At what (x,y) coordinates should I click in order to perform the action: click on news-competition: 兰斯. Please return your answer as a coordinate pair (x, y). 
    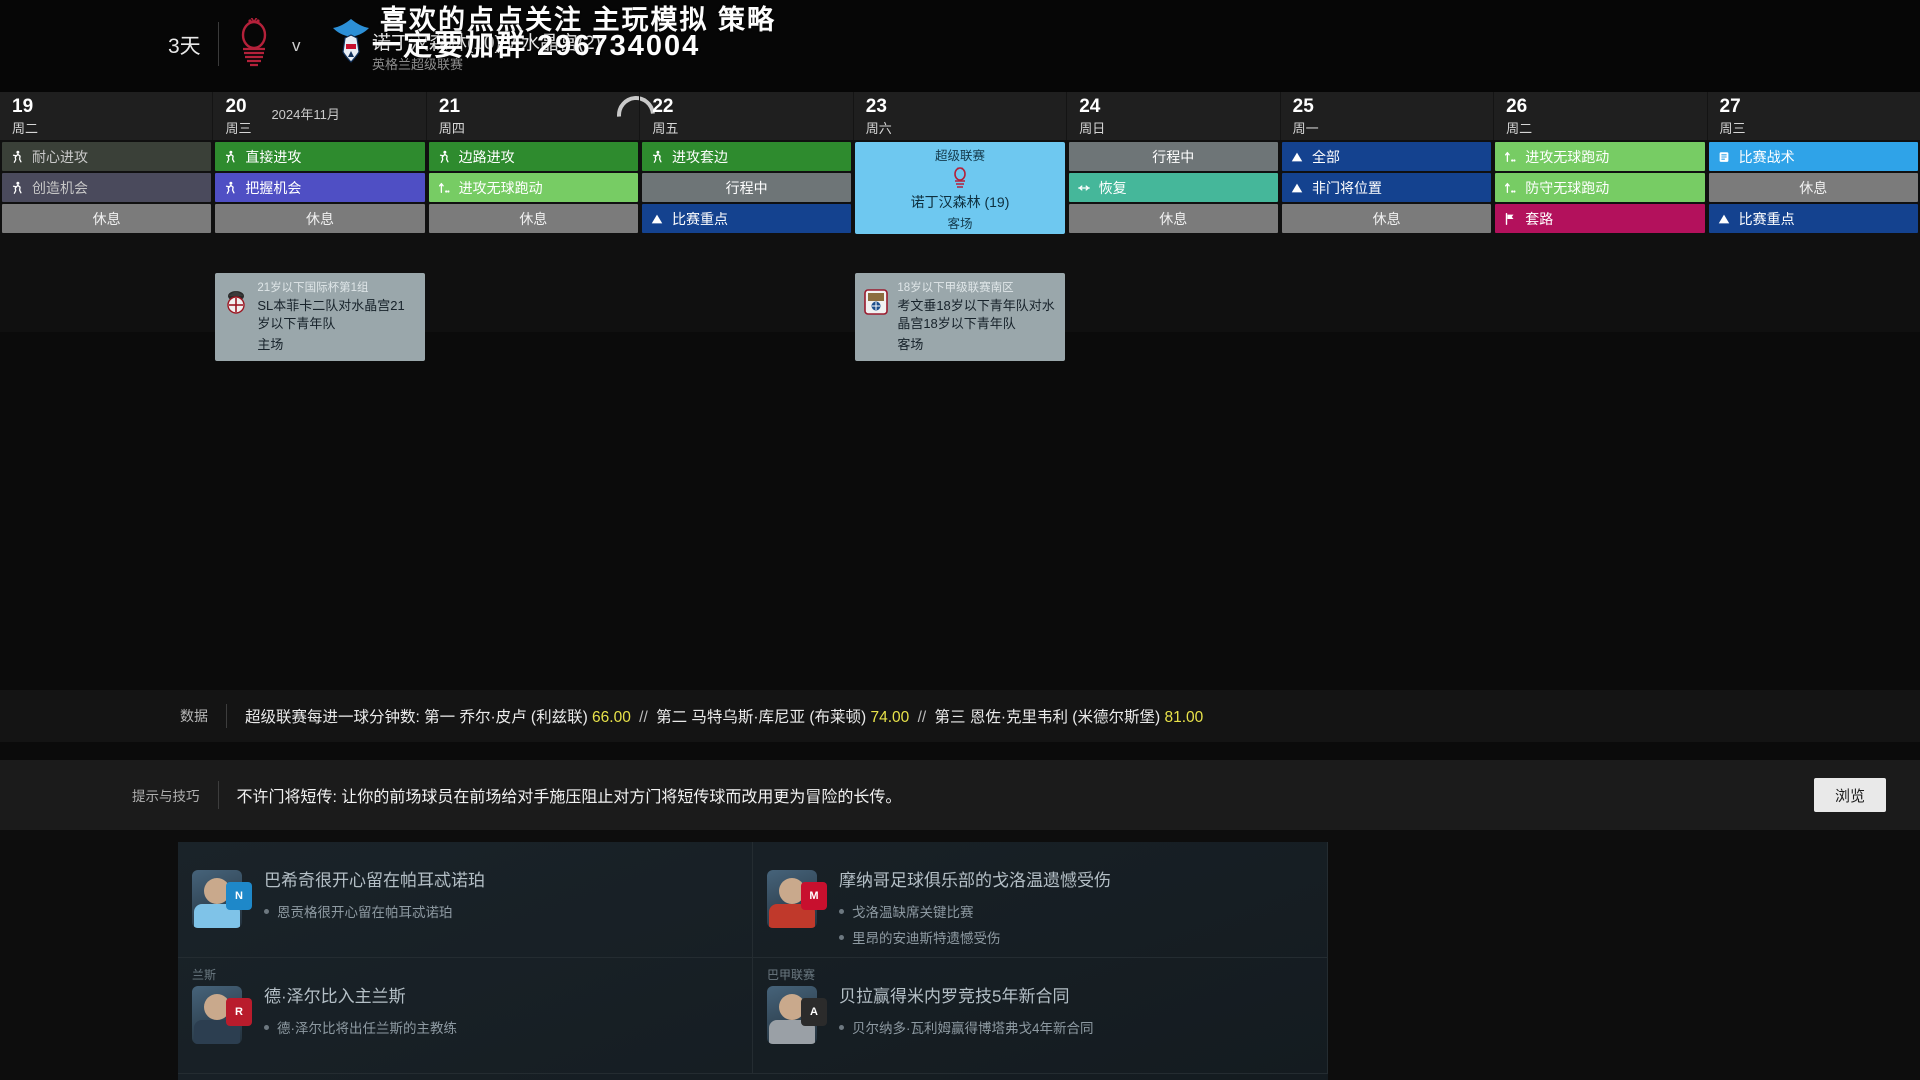
    Looking at the image, I should click on (204, 975).